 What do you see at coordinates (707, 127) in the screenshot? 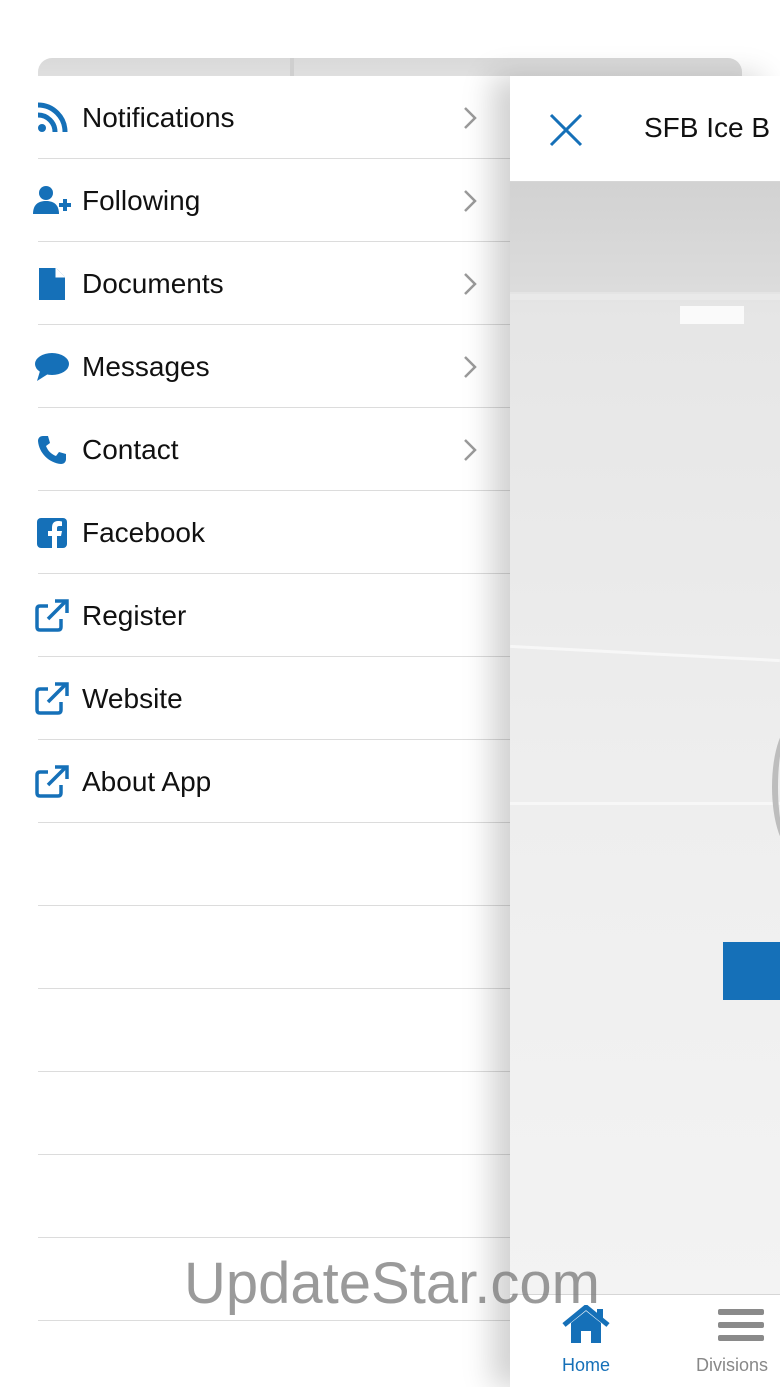
I see `page-title: SFB Ice B` at bounding box center [707, 127].